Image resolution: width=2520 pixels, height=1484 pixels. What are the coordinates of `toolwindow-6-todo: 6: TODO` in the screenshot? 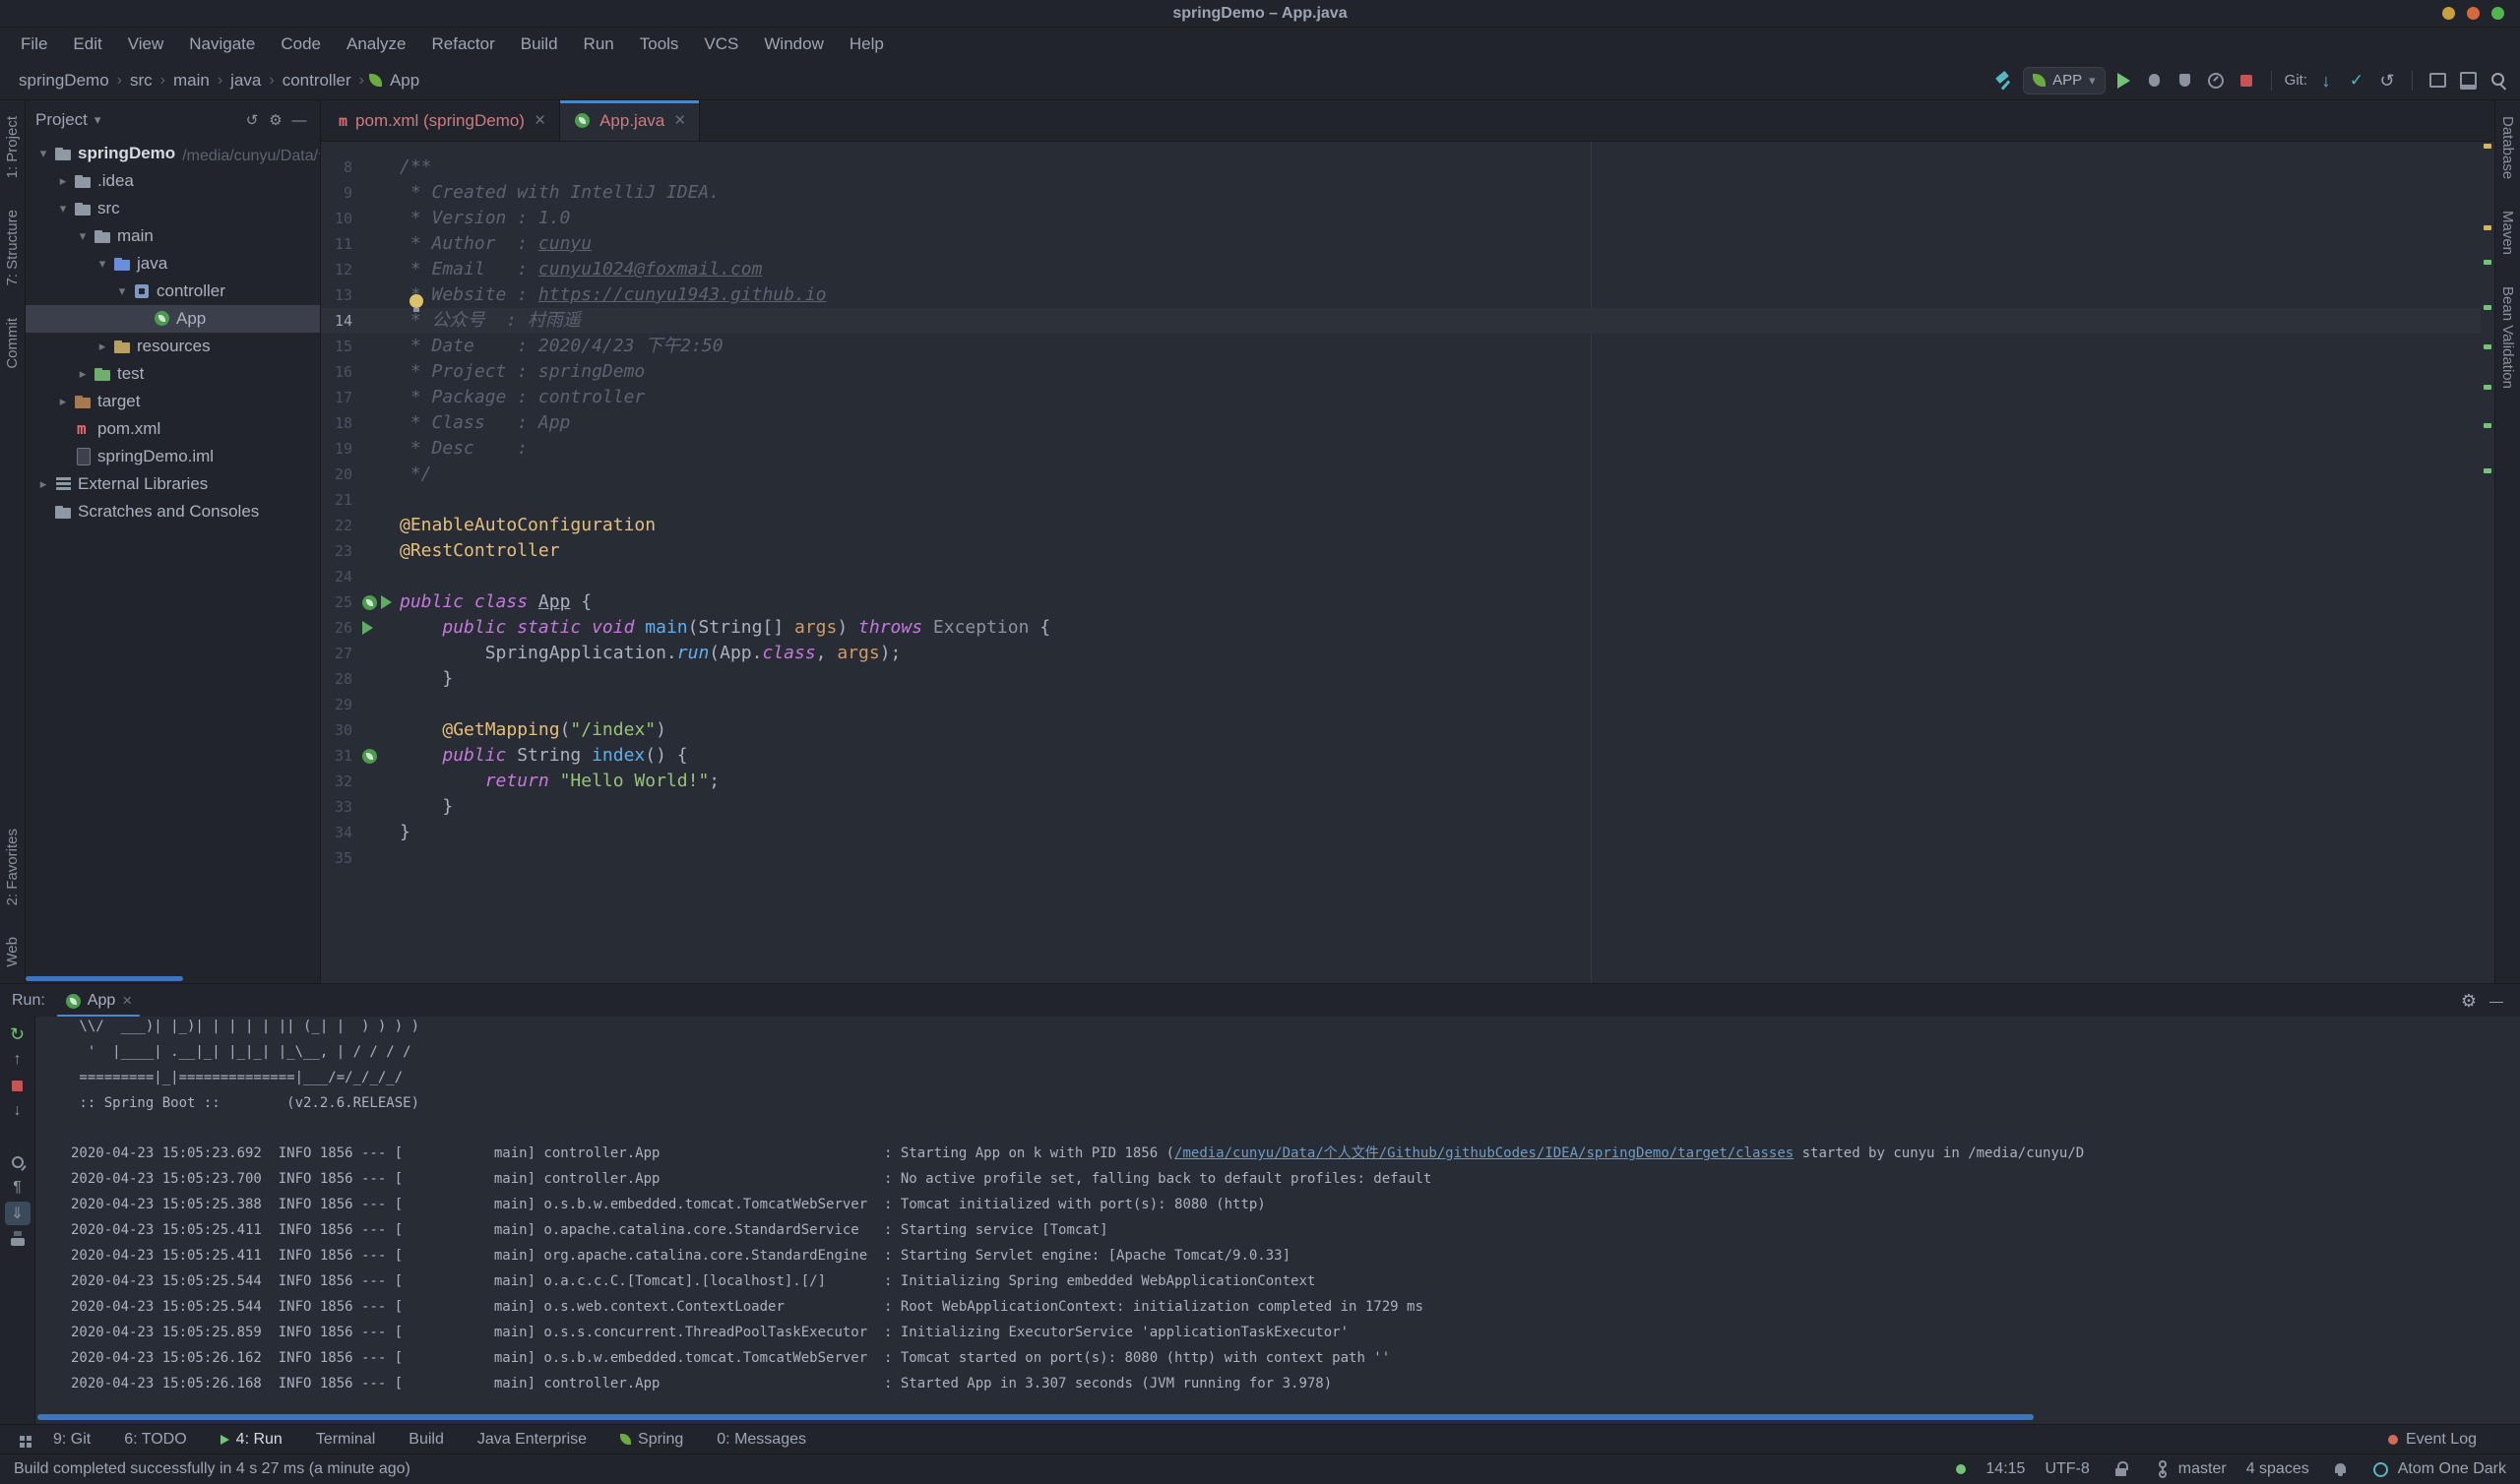 It's located at (155, 1440).